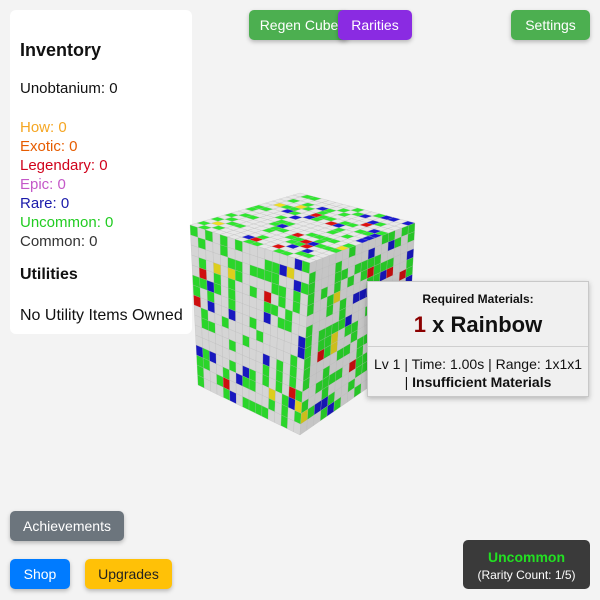 Image resolution: width=600 pixels, height=600 pixels. I want to click on rarity-uncommon-count: Uncommon: 0, so click(67, 222).